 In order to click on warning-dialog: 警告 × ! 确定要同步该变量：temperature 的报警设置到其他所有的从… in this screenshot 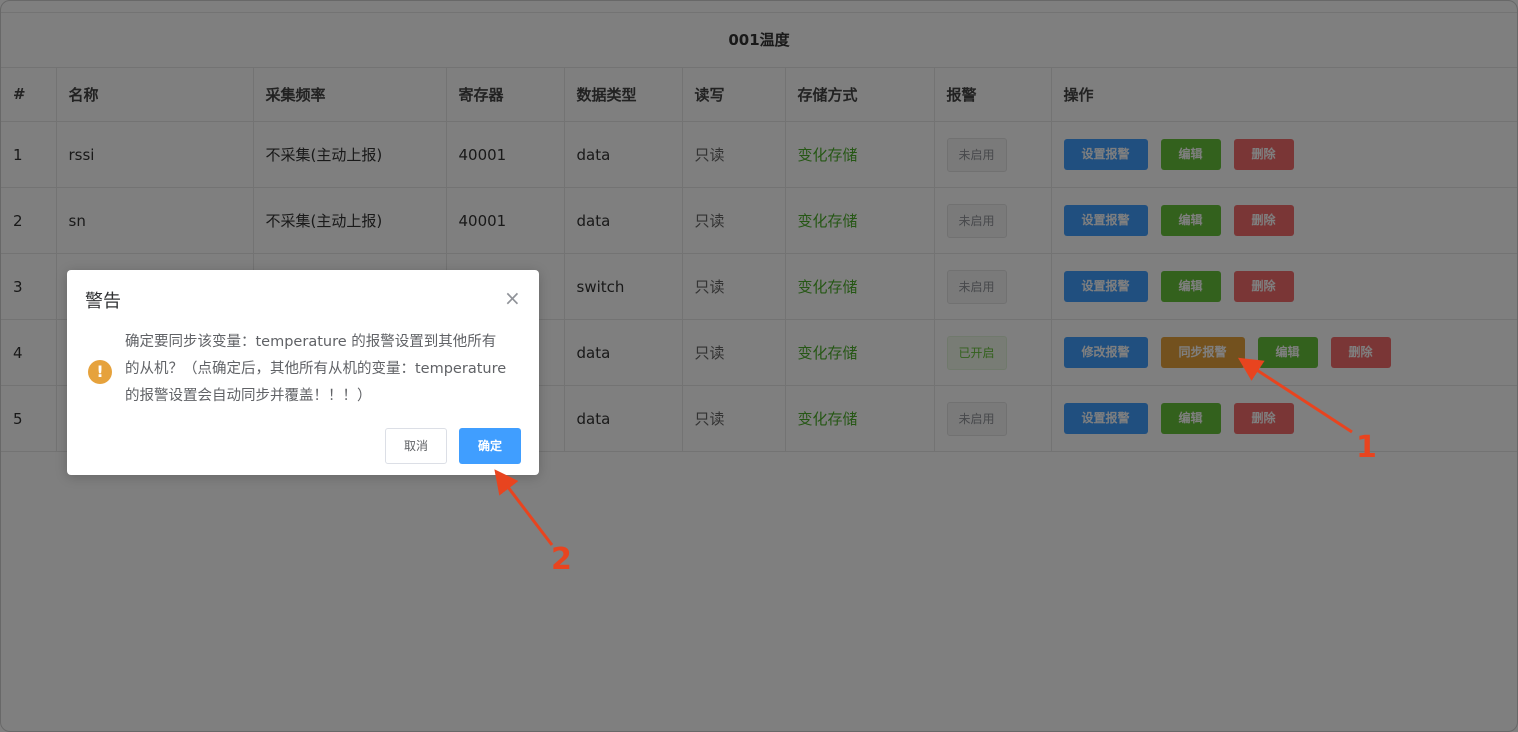, I will do `click(303, 372)`.